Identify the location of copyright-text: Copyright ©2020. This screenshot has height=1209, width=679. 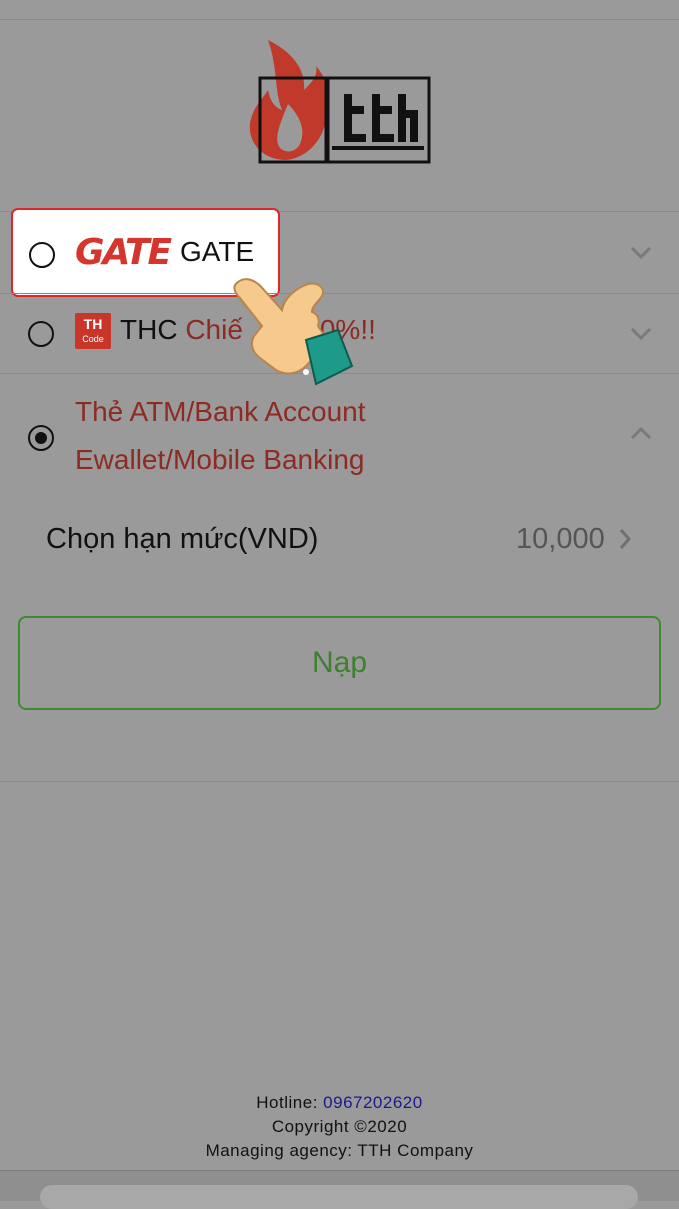
(339, 1126).